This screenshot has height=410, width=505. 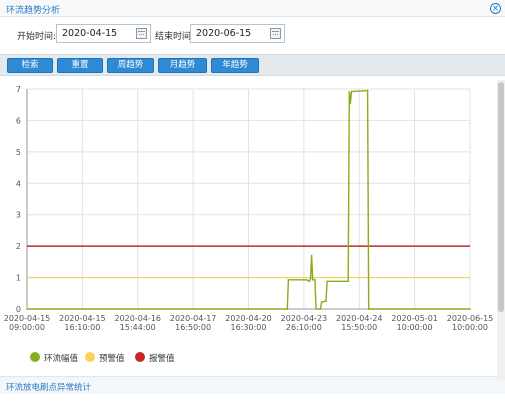 What do you see at coordinates (193, 318) in the screenshot?
I see `x-tick-label: 2020-04-17` at bounding box center [193, 318].